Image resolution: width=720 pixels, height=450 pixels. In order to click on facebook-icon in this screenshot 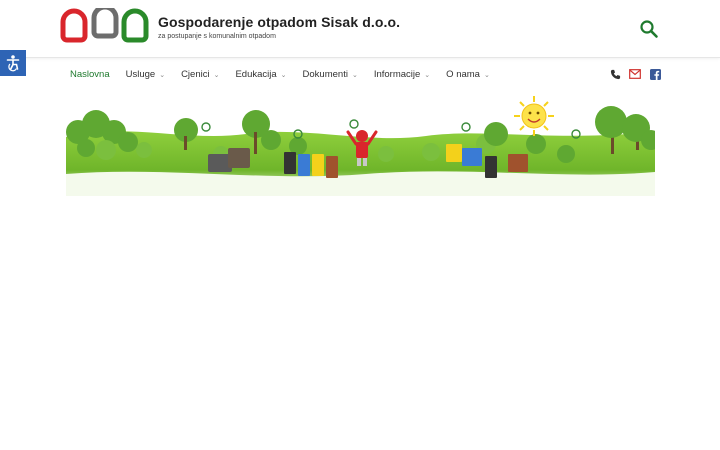, I will do `click(655, 74)`.